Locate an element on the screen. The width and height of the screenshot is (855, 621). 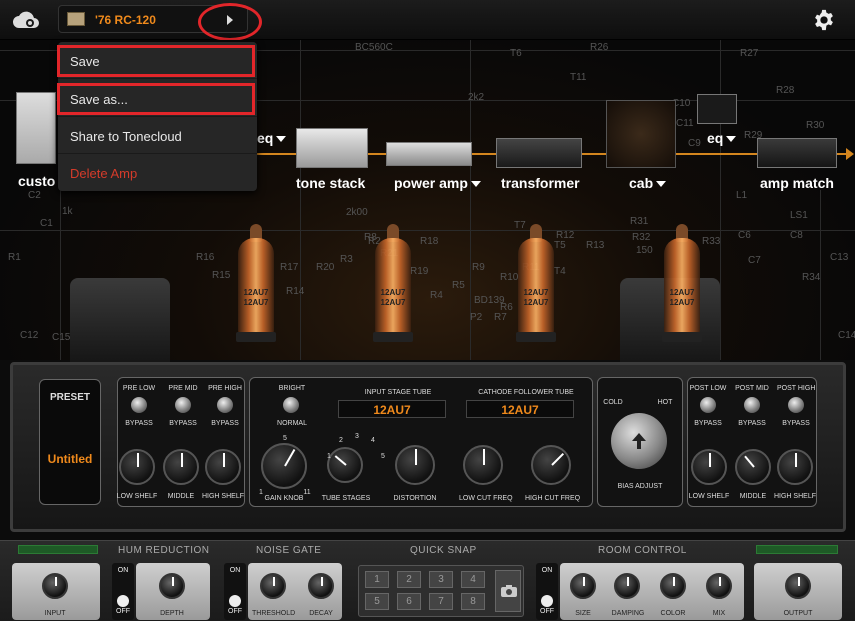
schematic-label: 150 is located at coordinates (644, 250).